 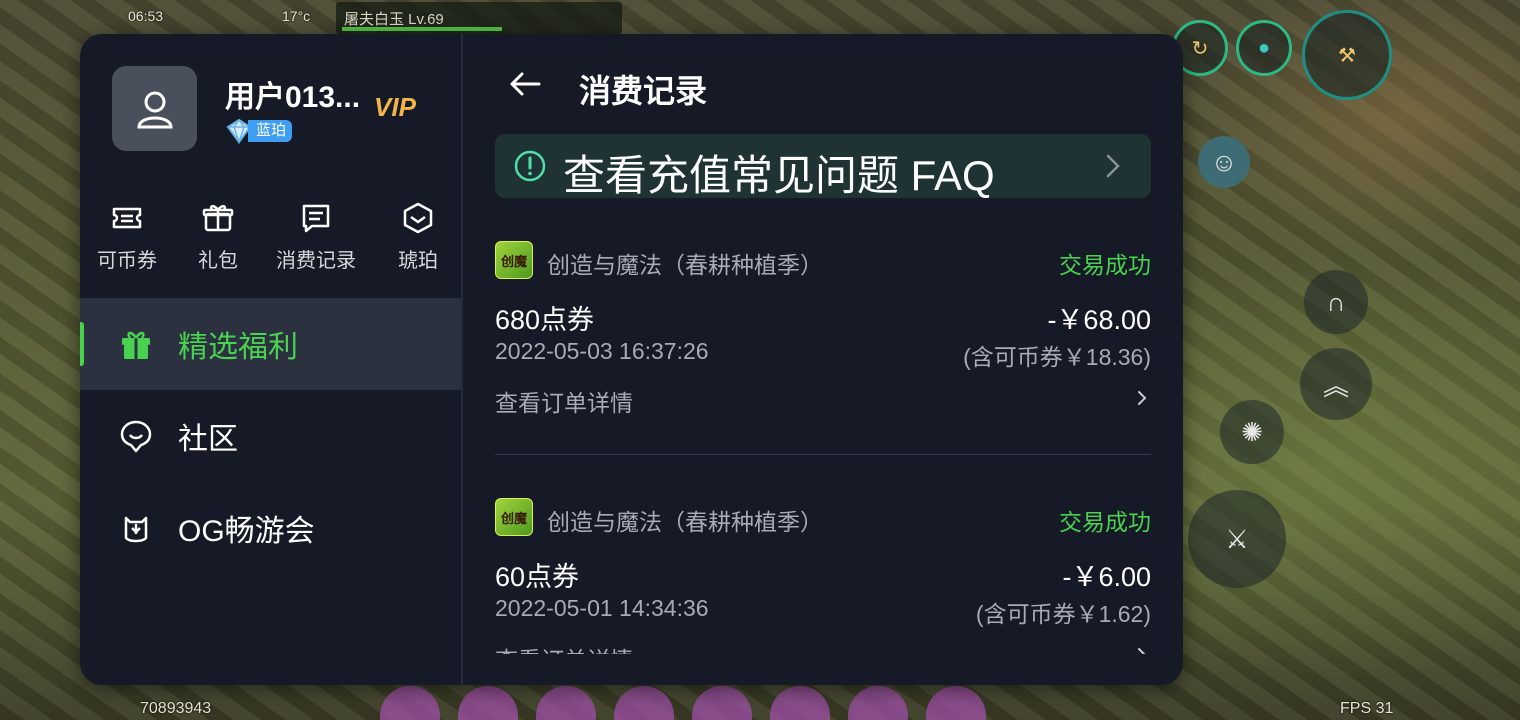 What do you see at coordinates (1106, 577) in the screenshot?
I see `order-amount: -￥6.00` at bounding box center [1106, 577].